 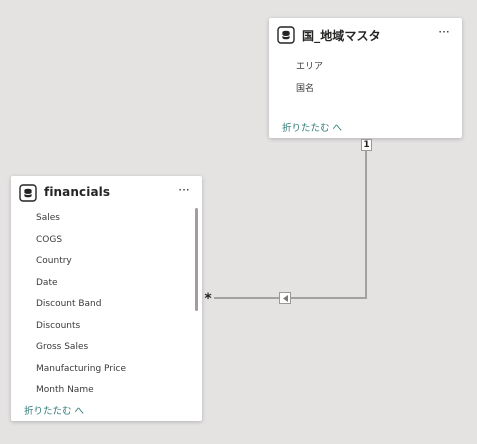 What do you see at coordinates (54, 261) in the screenshot?
I see `field-item: Country` at bounding box center [54, 261].